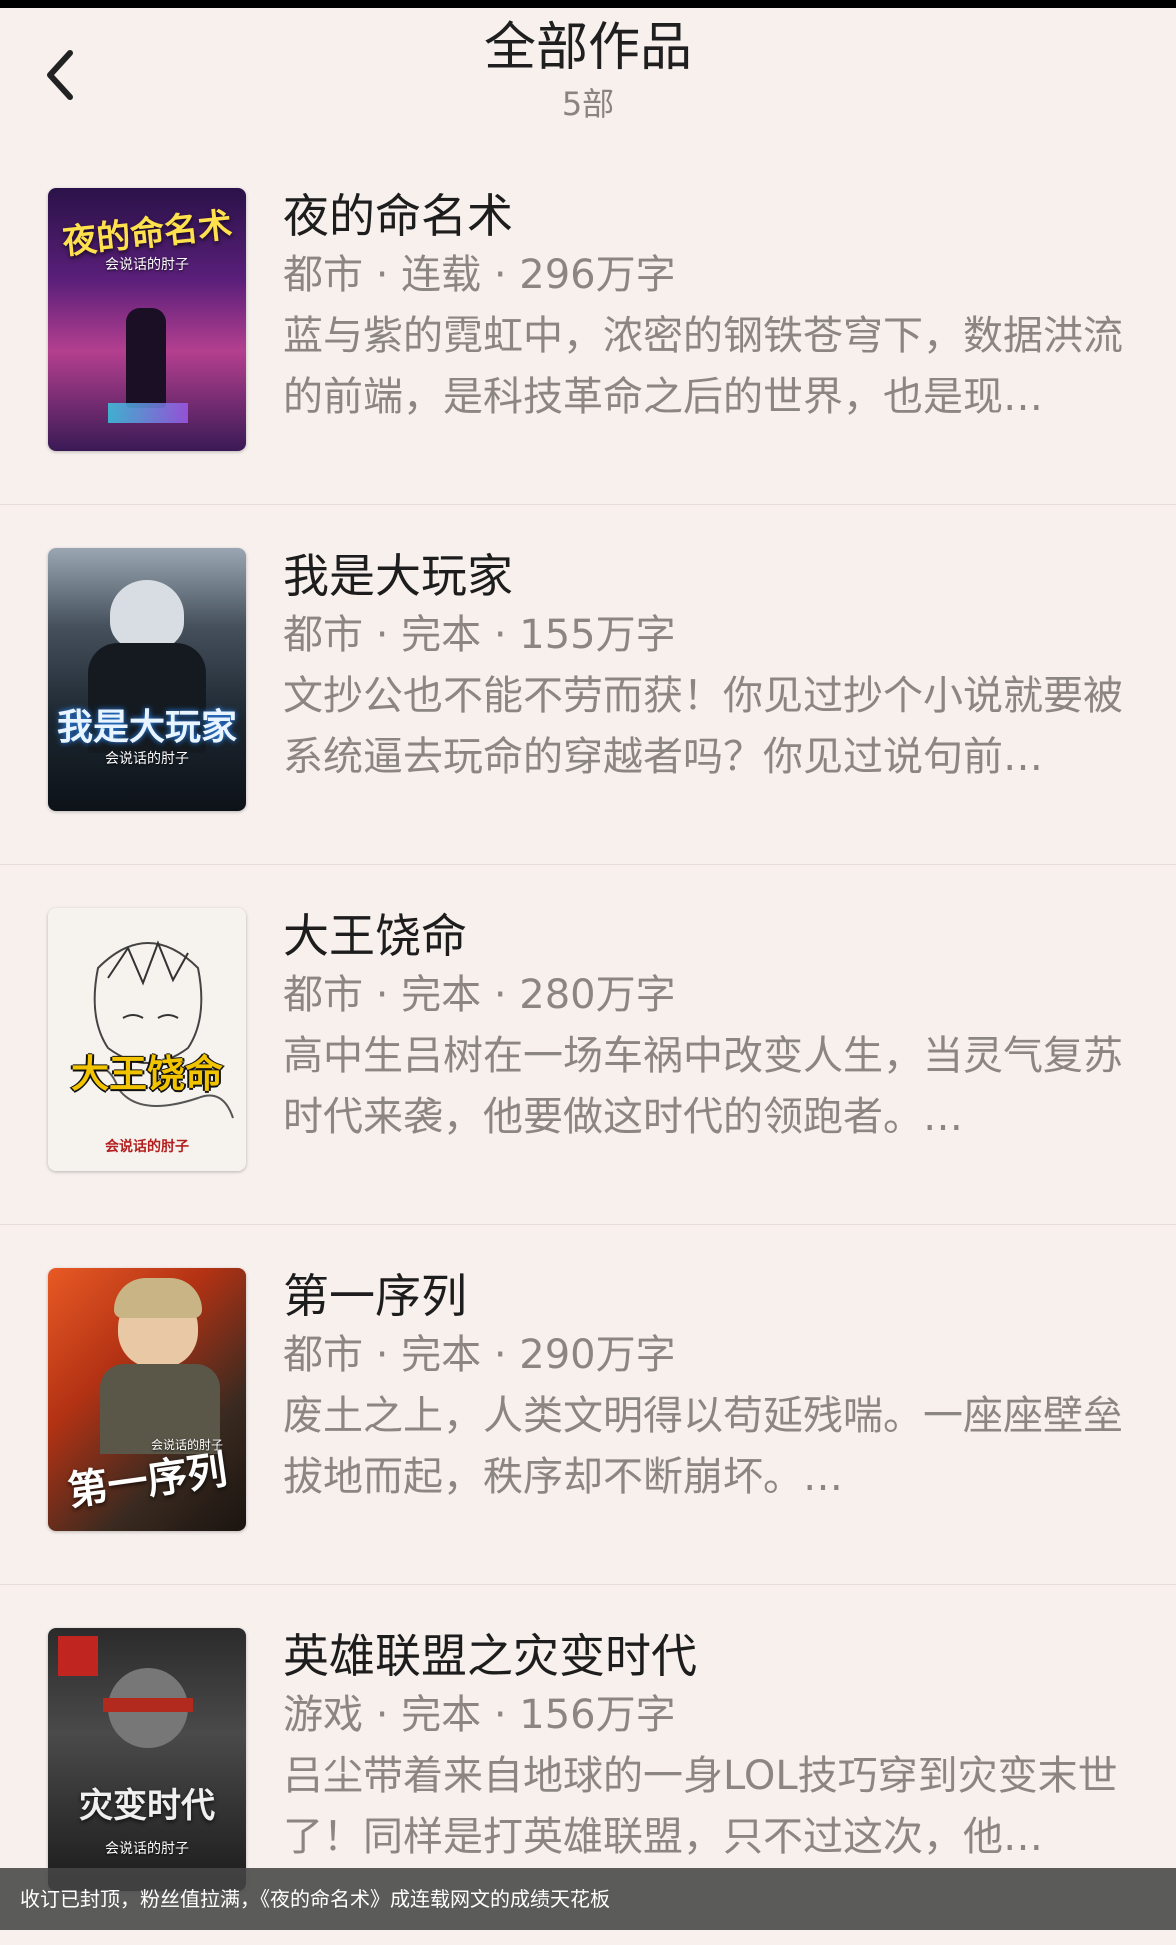  What do you see at coordinates (146, 727) in the screenshot?
I see `cover-title: 我是大玩家` at bounding box center [146, 727].